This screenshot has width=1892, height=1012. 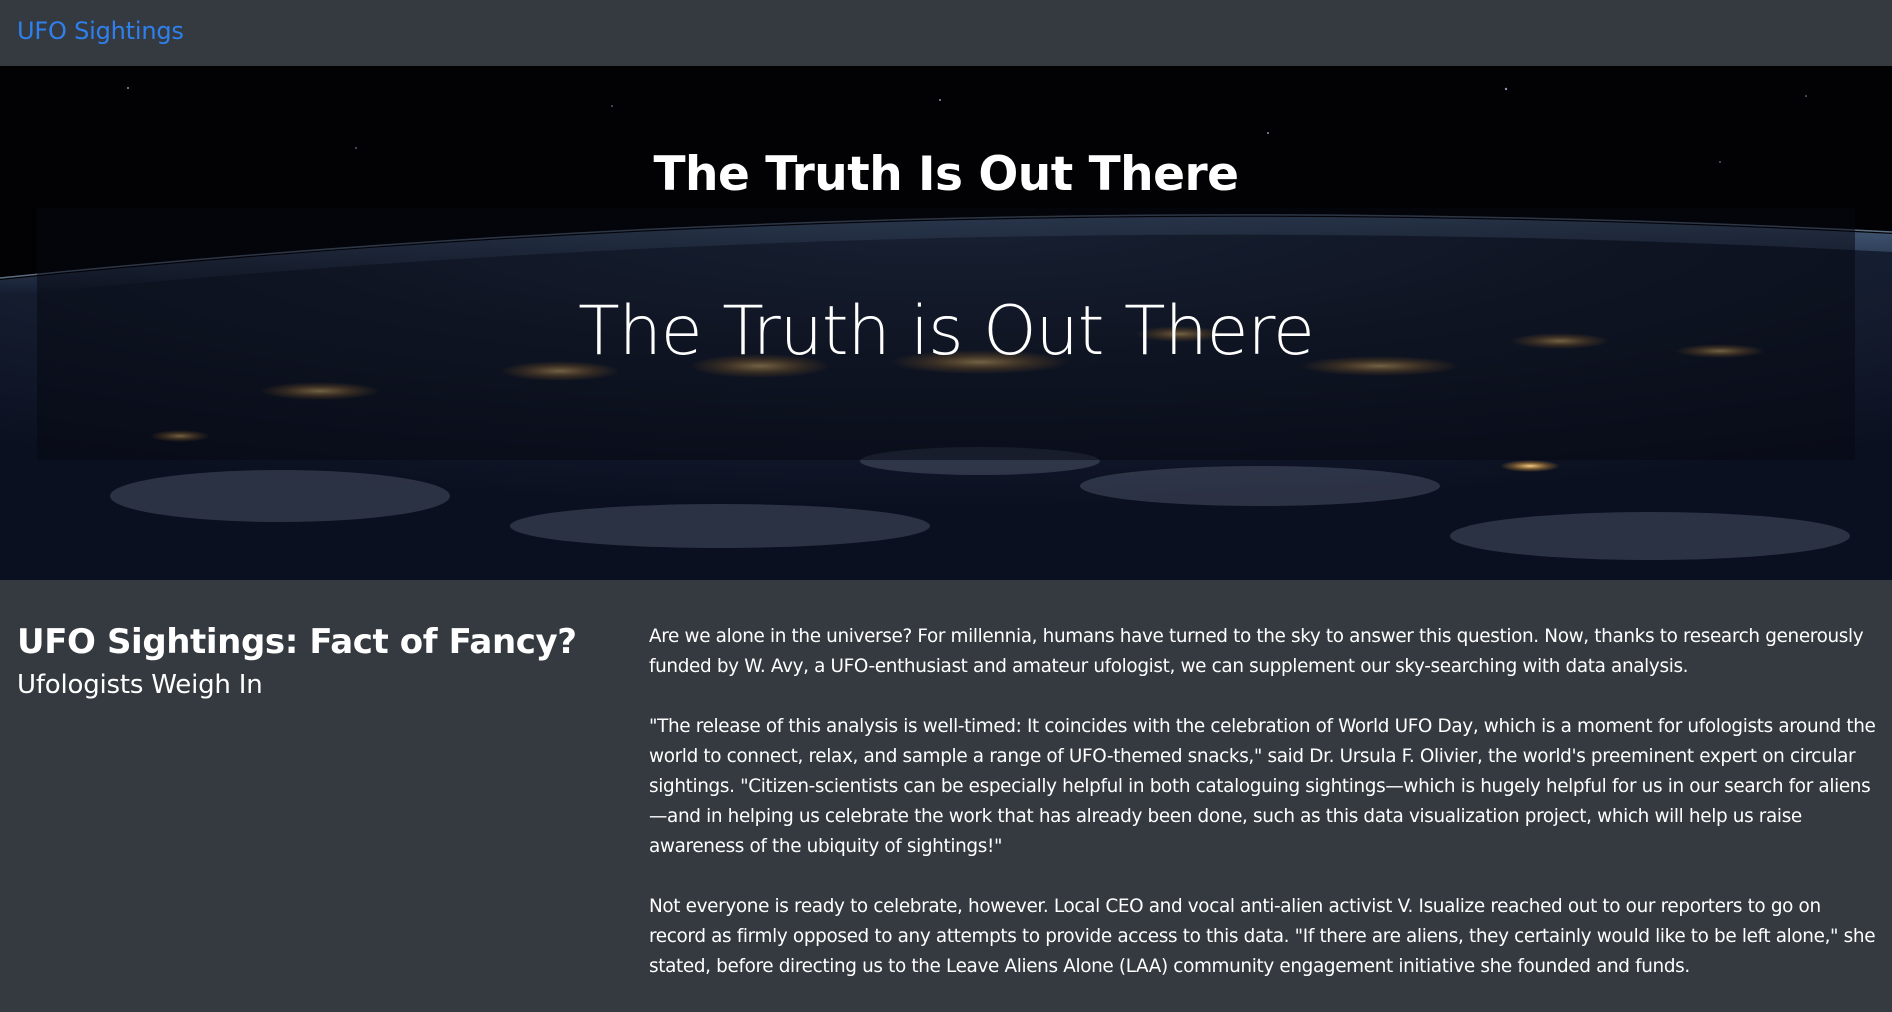 I want to click on jumbotron-heading: The Truth is Out There, so click(x=946, y=331).